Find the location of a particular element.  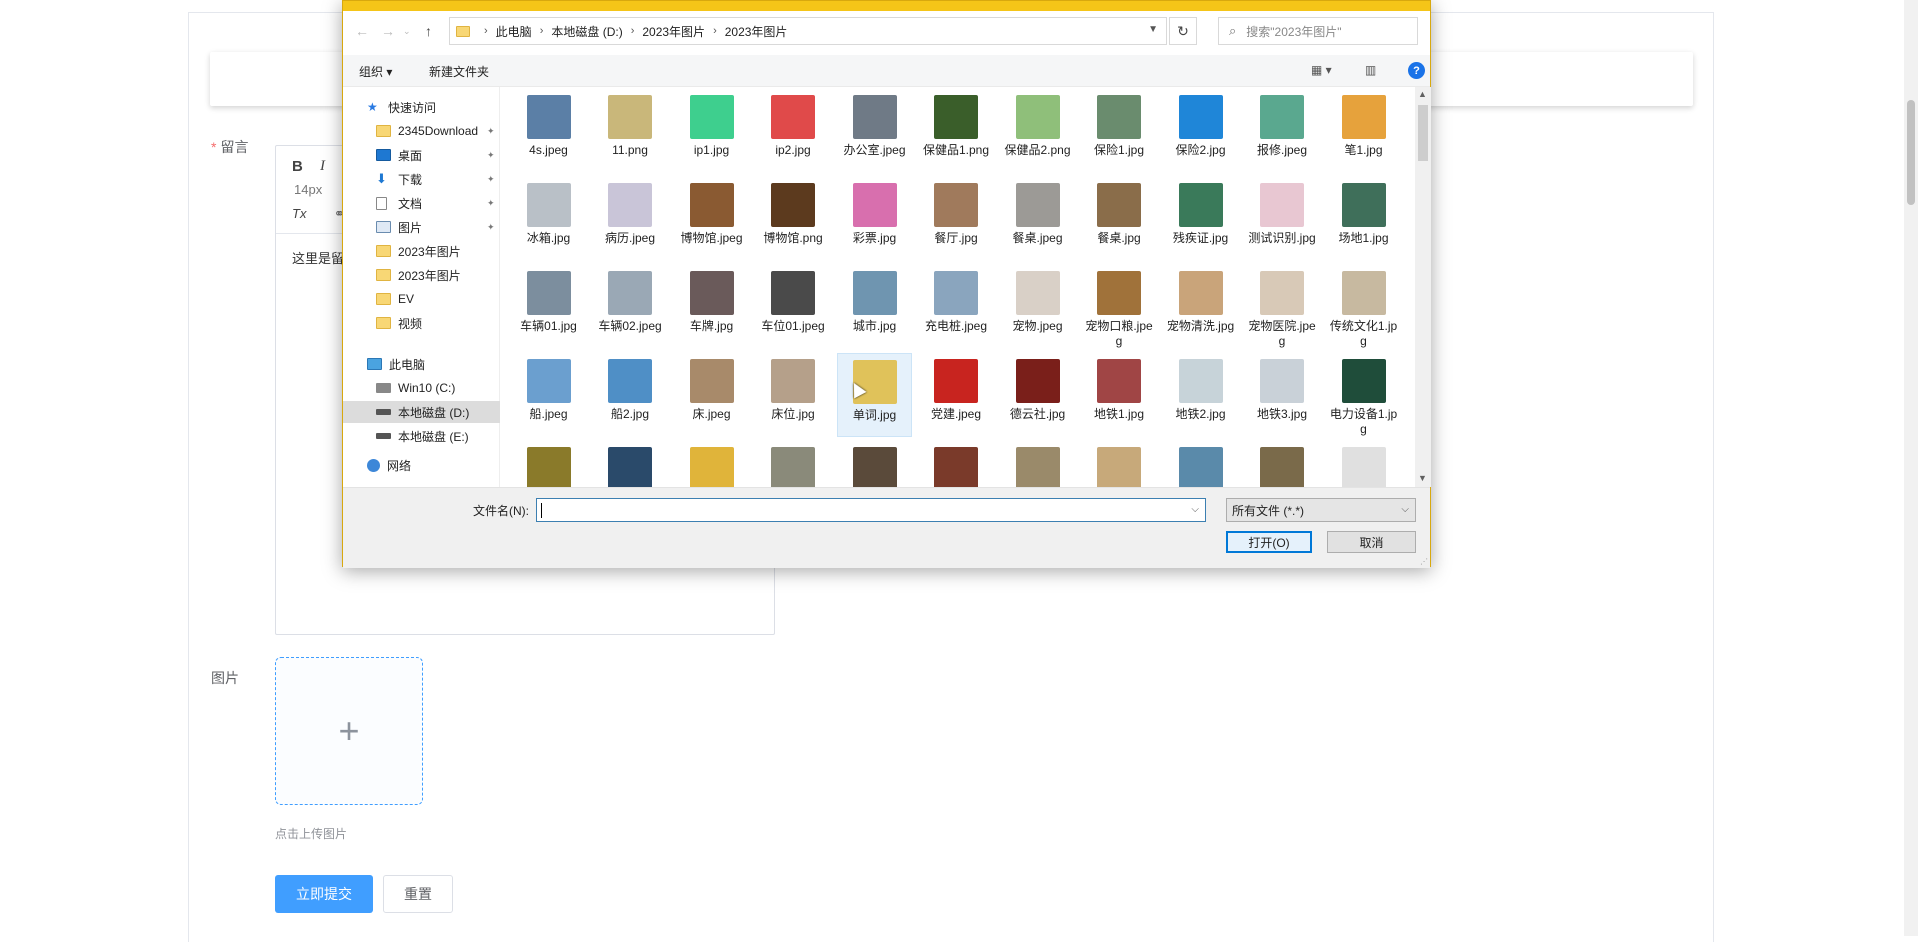

file-item: 车辆01.jpg is located at coordinates (548, 307).